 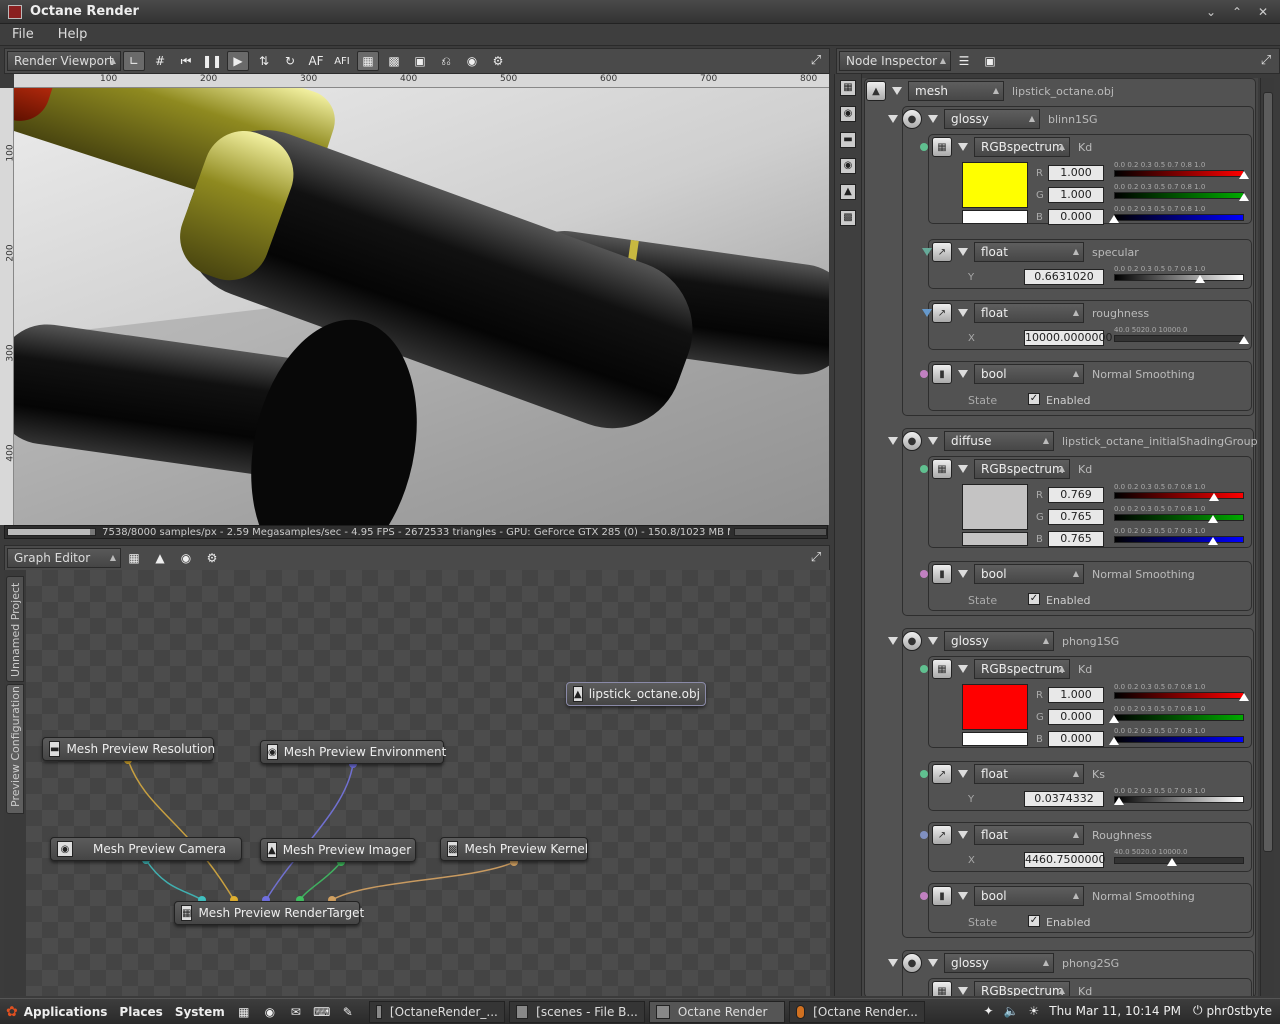 What do you see at coordinates (1022, 988) in the screenshot?
I see `mat4-kd-type-select: RGBspectrum ▲` at bounding box center [1022, 988].